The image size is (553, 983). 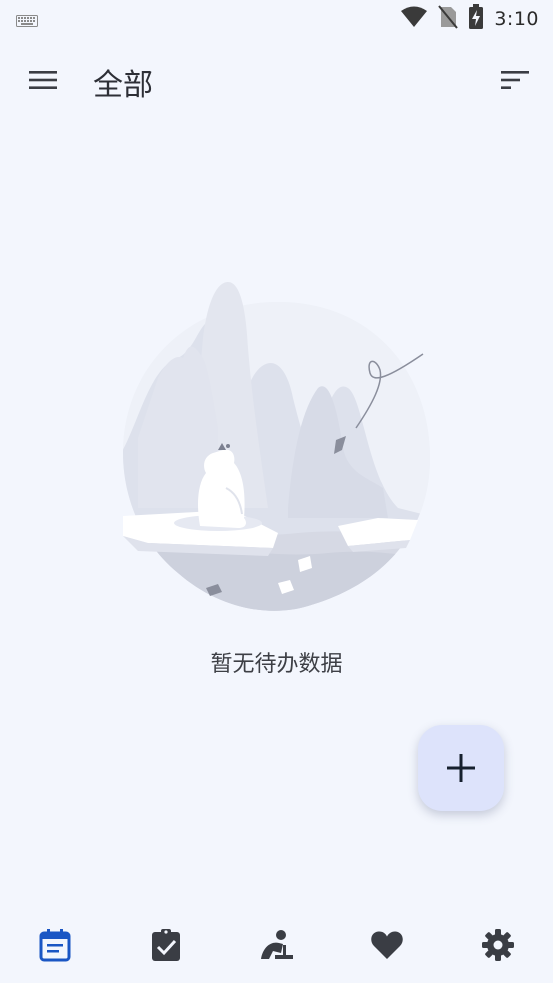 I want to click on battery-charging-icon, so click(x=476, y=19).